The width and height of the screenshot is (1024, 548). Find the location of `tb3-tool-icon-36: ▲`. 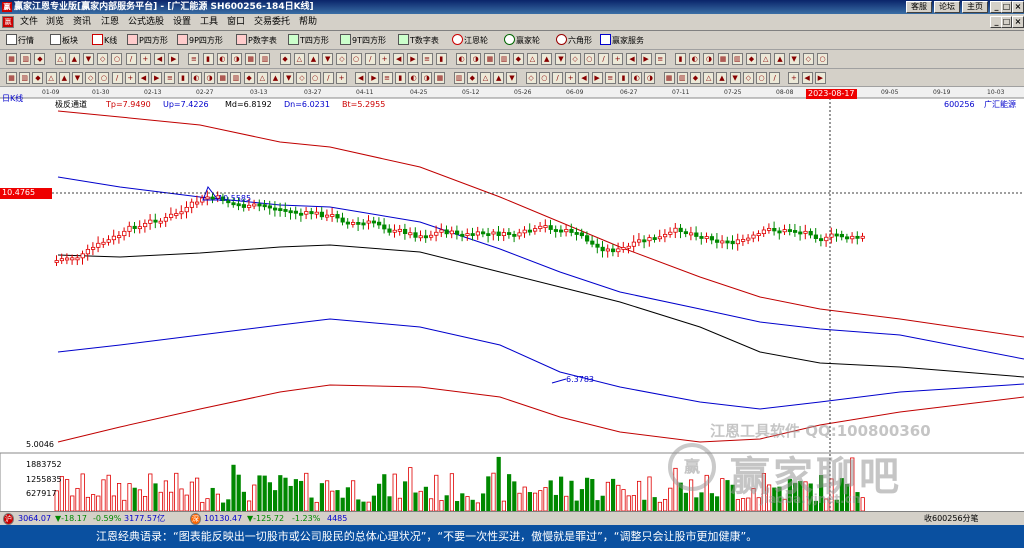

tb3-tool-icon-36: ▲ is located at coordinates (499, 78).